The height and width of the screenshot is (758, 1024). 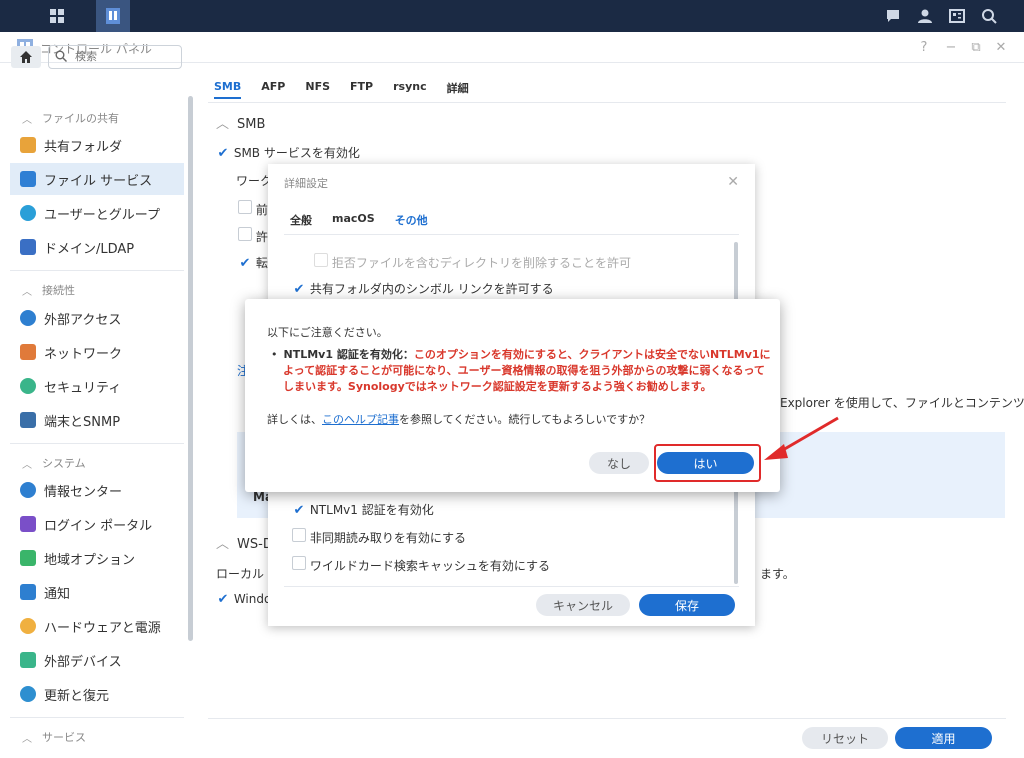 I want to click on tab-general: 全般, so click(x=301, y=220).